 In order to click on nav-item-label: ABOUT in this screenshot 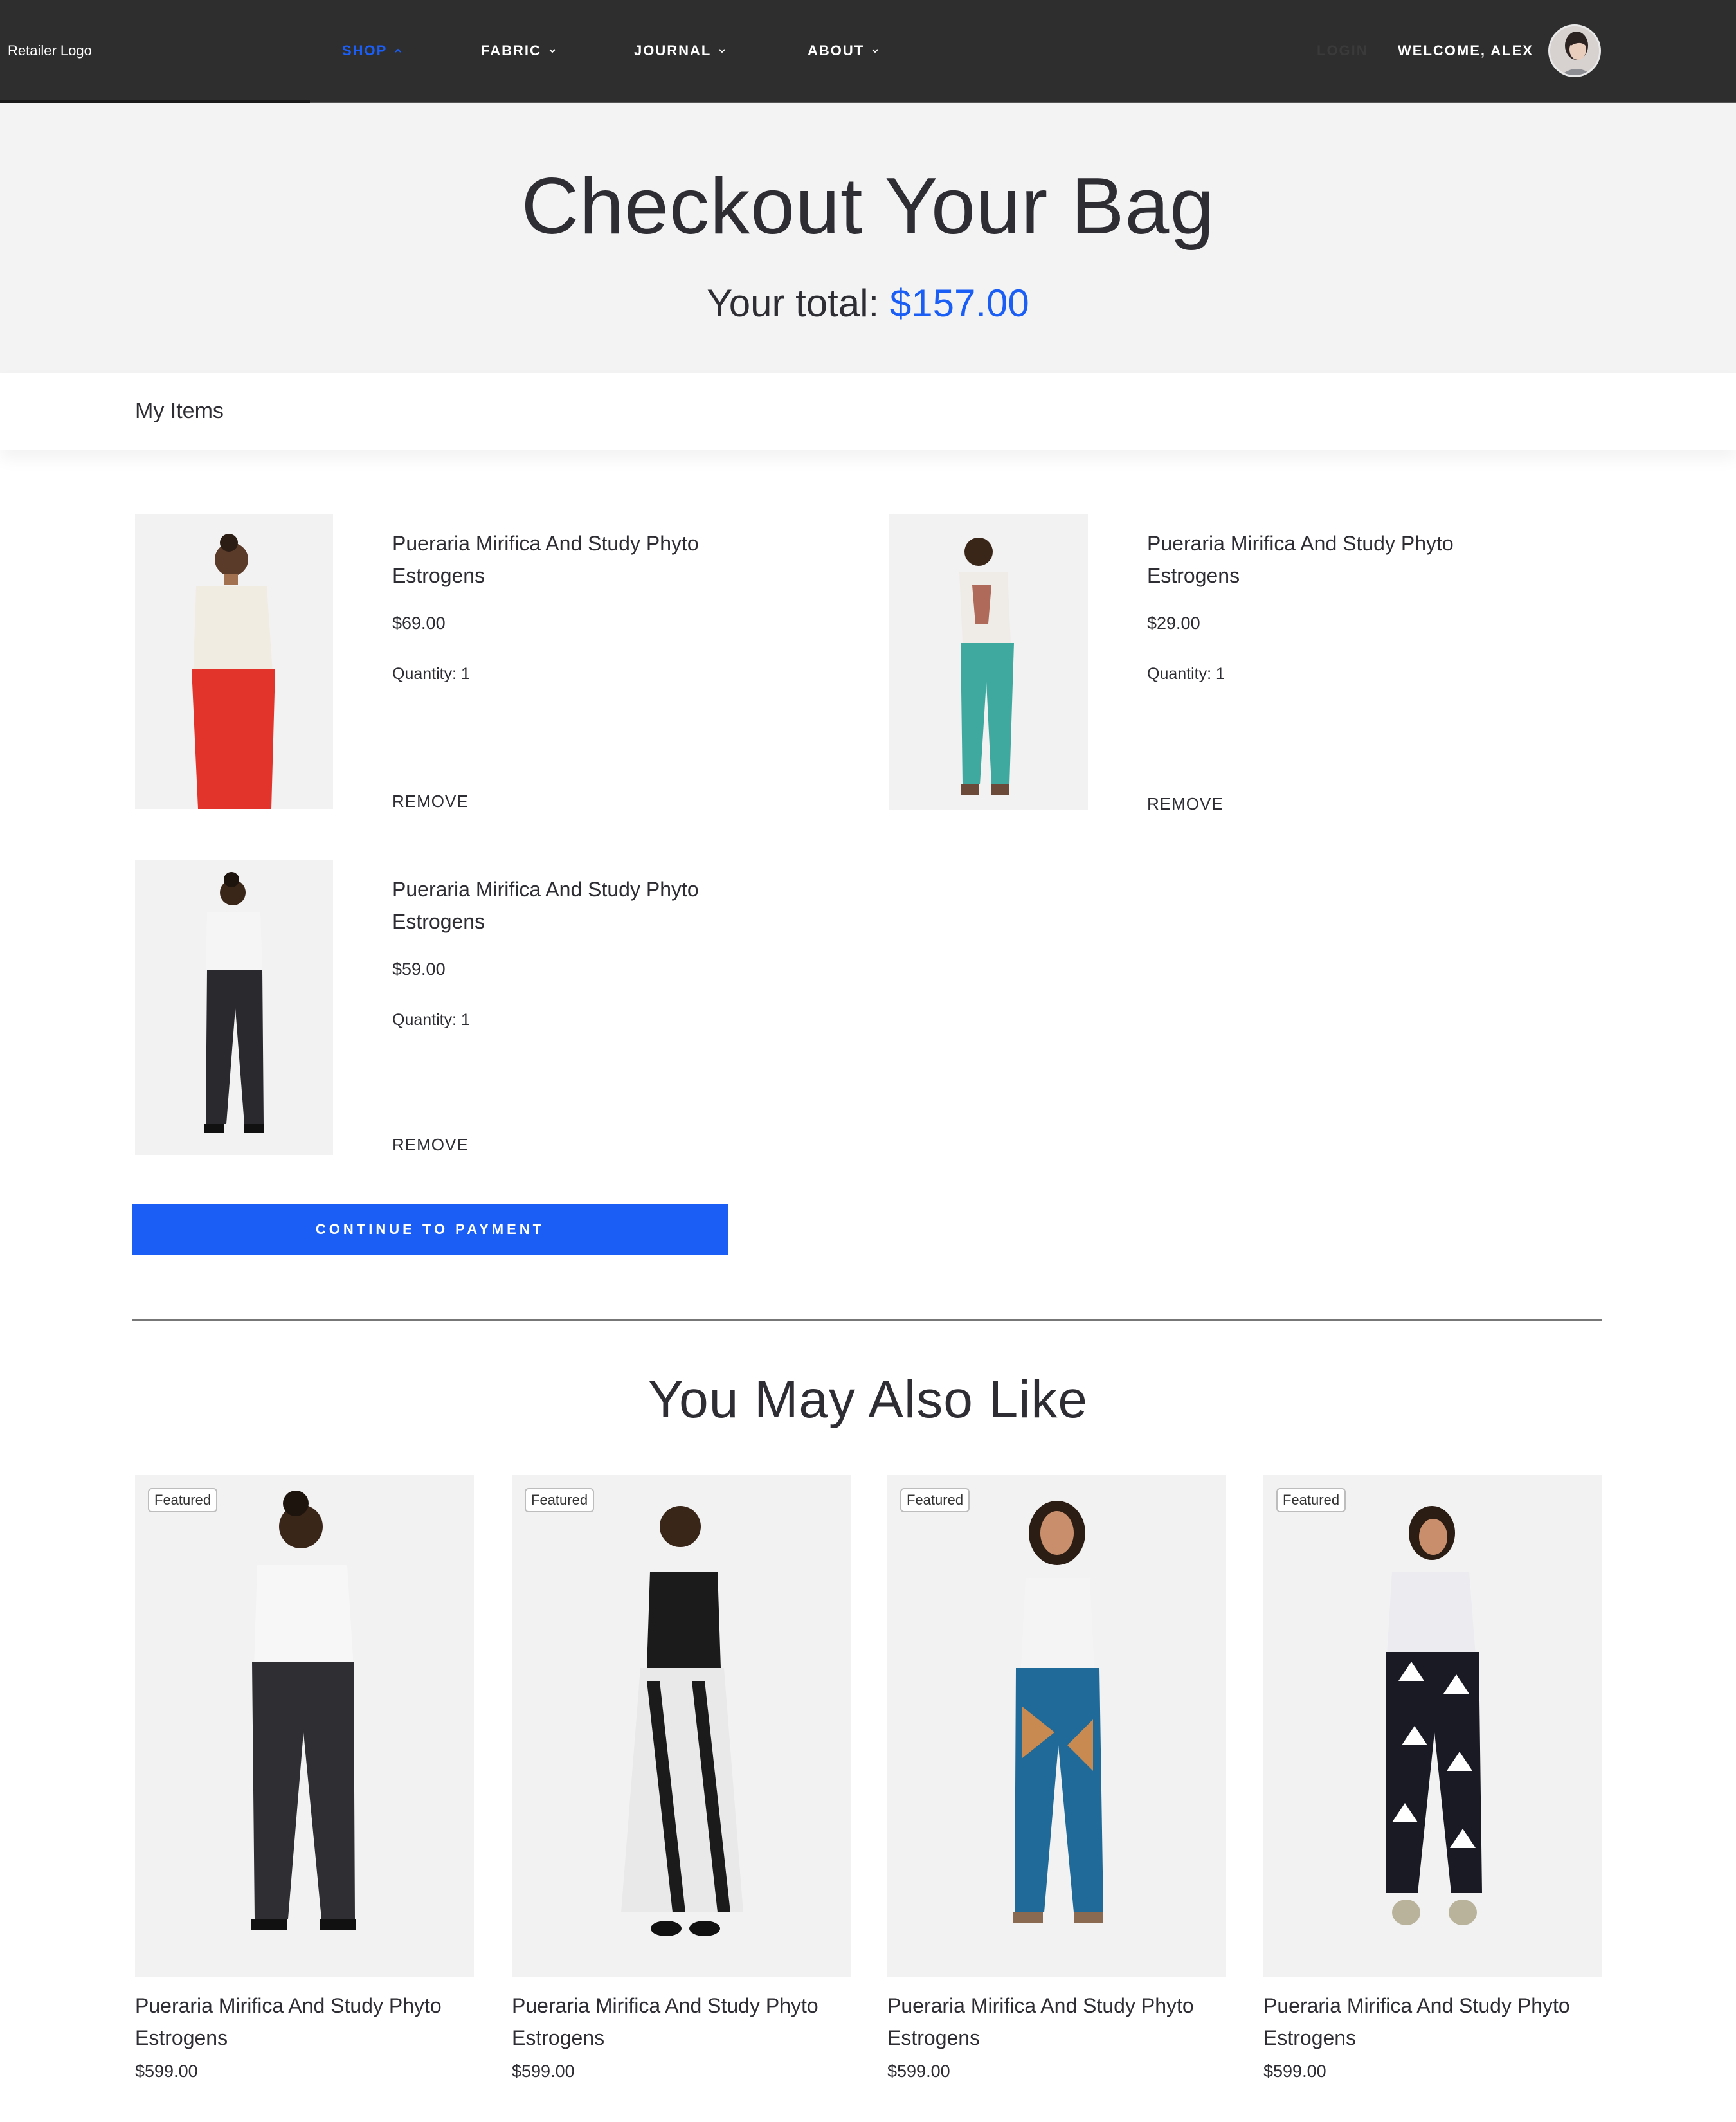, I will do `click(836, 51)`.